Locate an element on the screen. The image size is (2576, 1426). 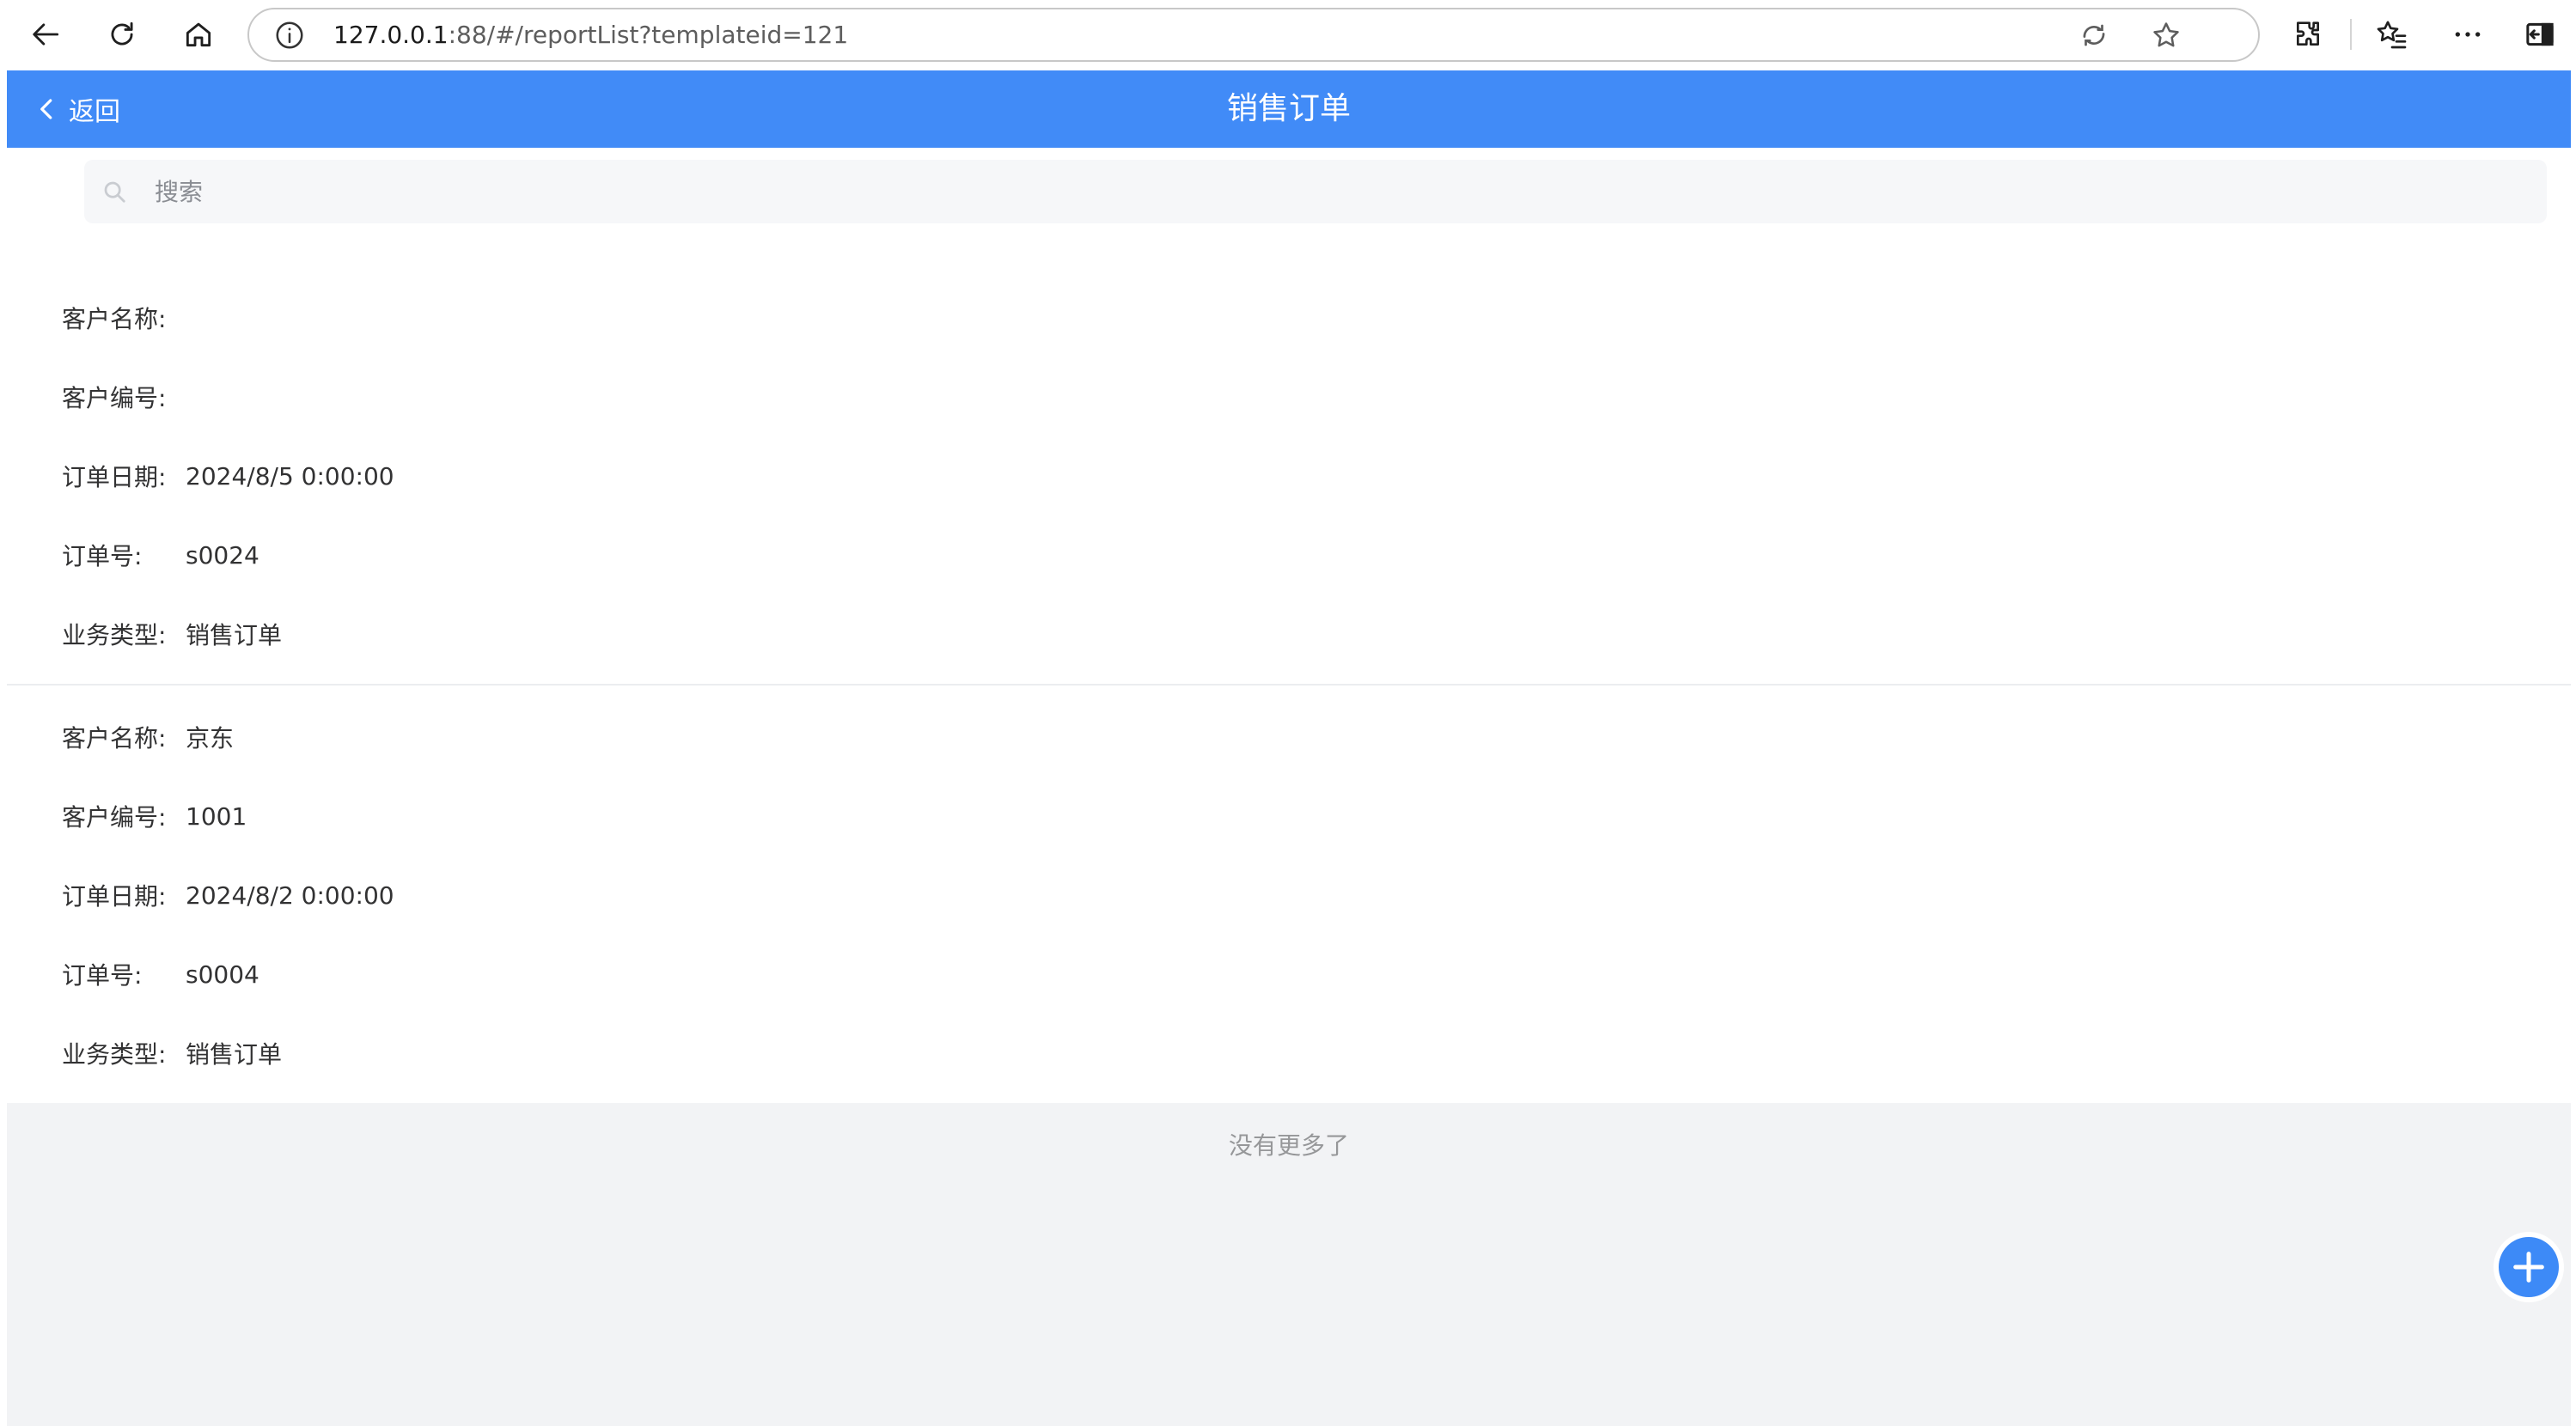
favorites-list-icon is located at coordinates (2392, 34).